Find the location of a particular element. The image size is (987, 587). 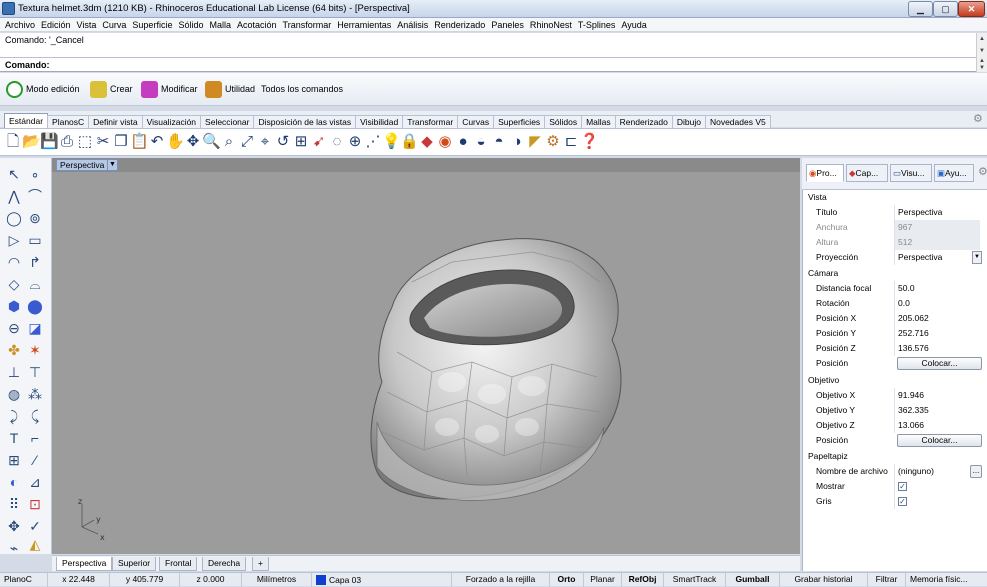

fillet-icon: ↱ is located at coordinates (35, 262).